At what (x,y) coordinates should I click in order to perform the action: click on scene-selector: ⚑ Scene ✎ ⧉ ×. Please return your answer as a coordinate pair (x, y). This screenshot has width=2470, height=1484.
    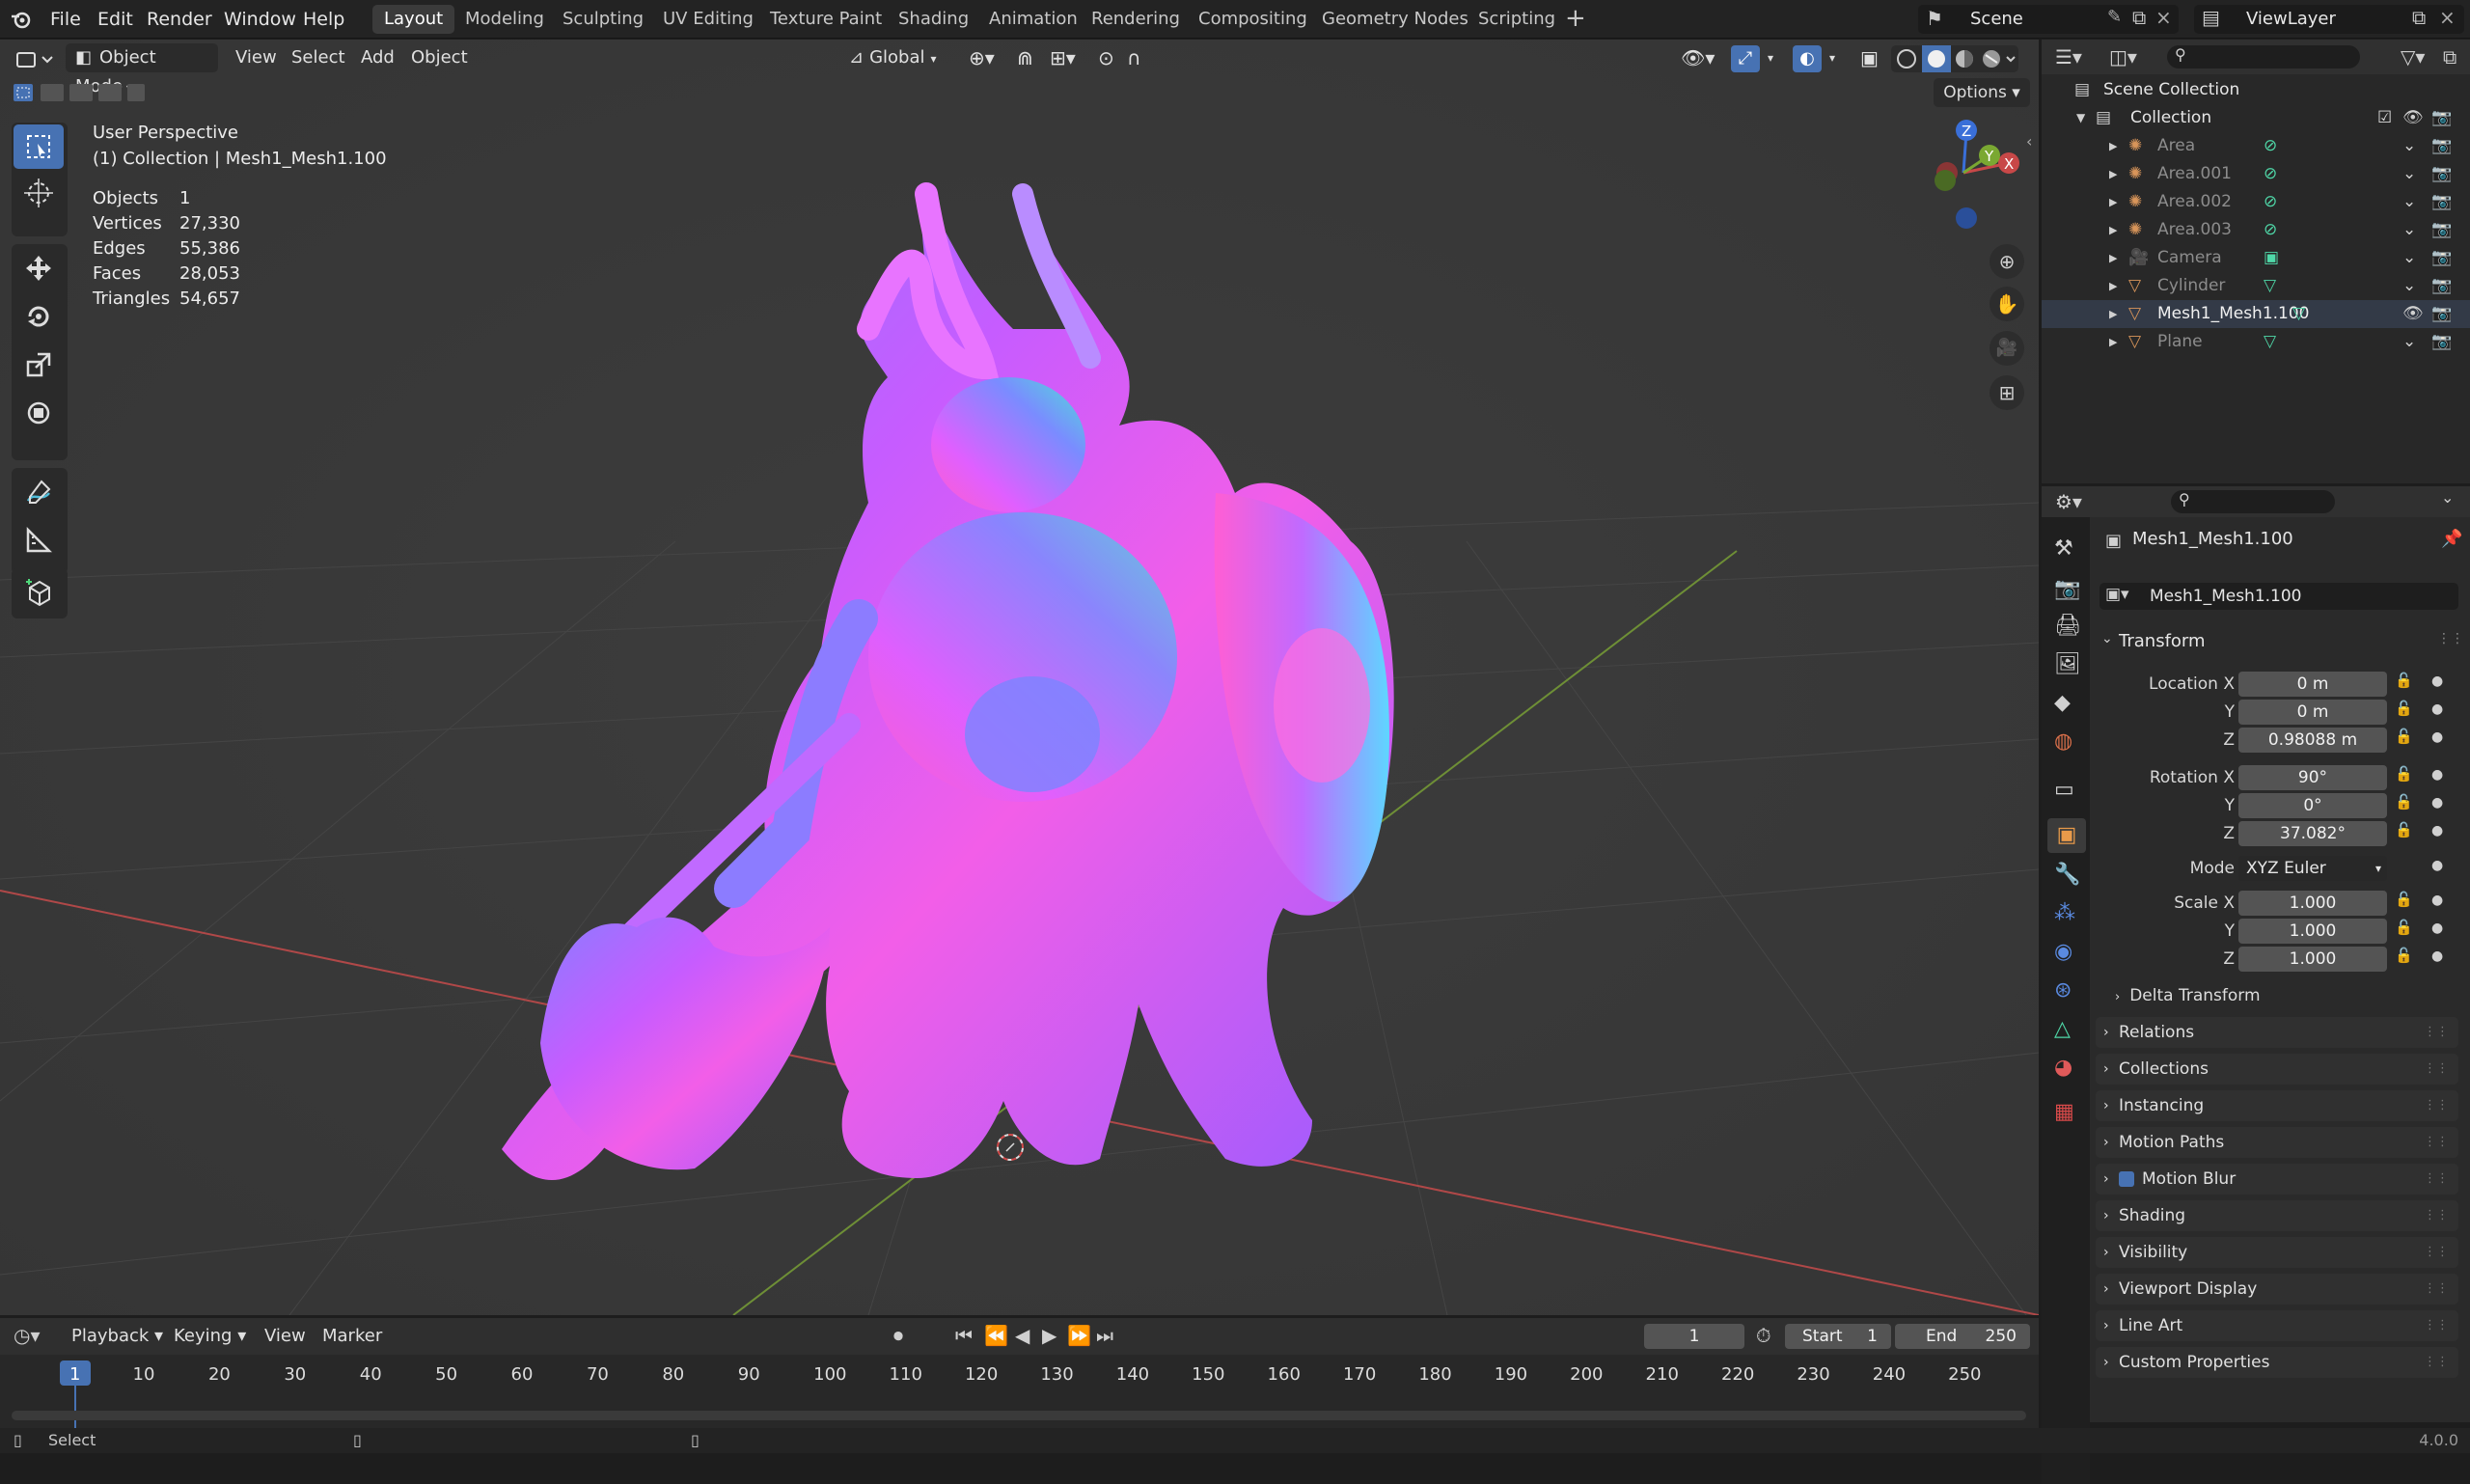
    Looking at the image, I should click on (2048, 19).